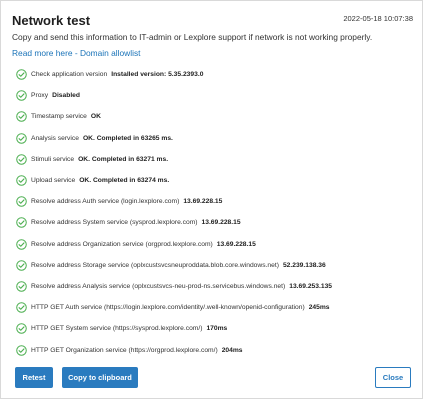 This screenshot has height=399, width=423. What do you see at coordinates (66, 96) in the screenshot?
I see `check-value: Disabled` at bounding box center [66, 96].